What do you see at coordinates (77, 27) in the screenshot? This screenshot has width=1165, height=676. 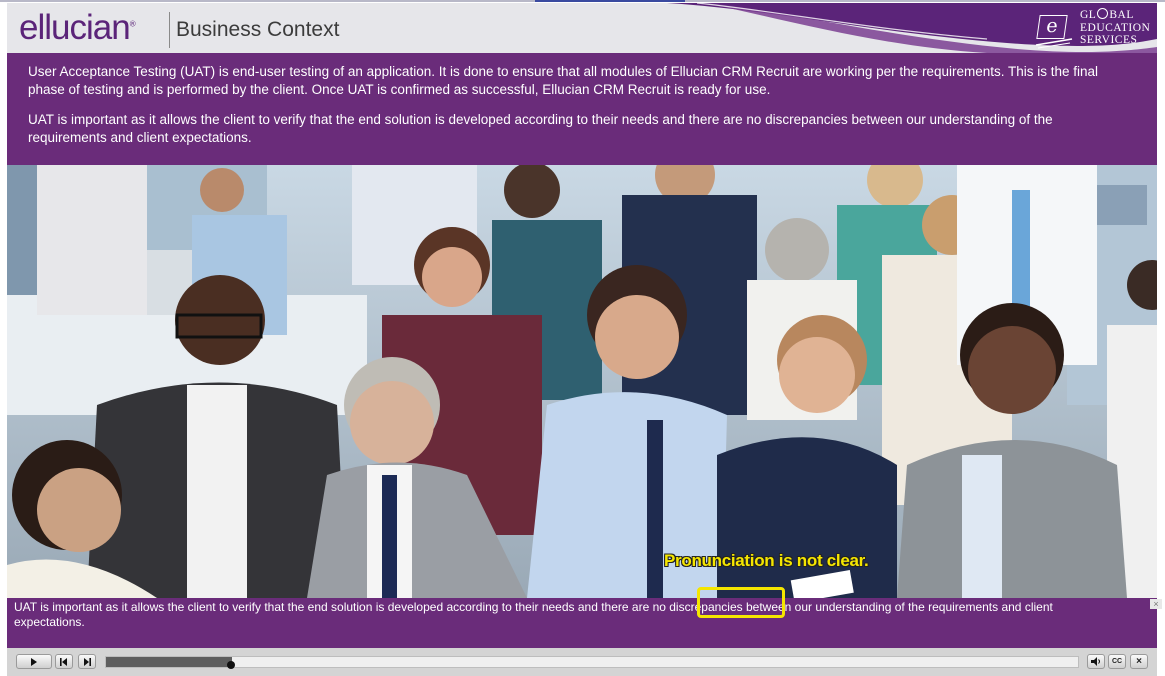 I see `ellucian-logo: ellucian®` at bounding box center [77, 27].